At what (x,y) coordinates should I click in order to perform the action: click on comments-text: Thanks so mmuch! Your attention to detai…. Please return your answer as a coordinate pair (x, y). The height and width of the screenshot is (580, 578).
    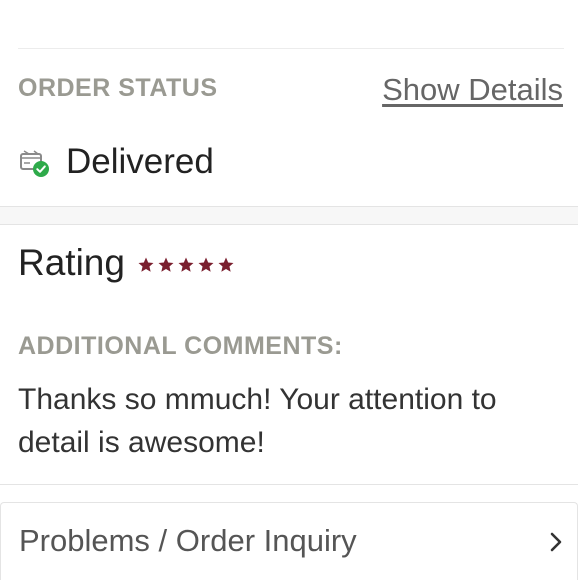
    Looking at the image, I should click on (257, 421).